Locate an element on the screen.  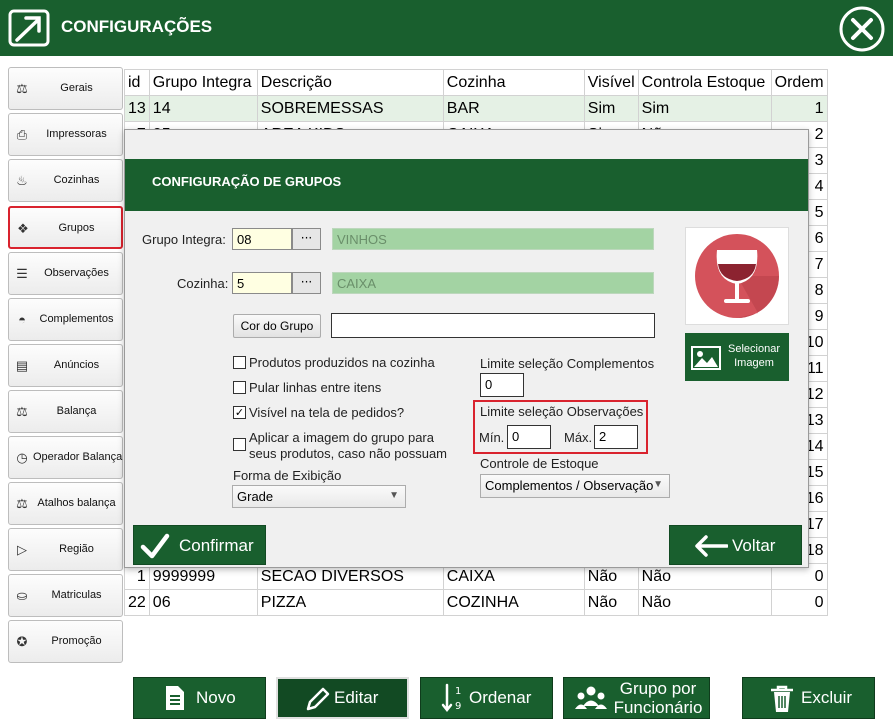
table-cell: SOBREMESSAS is located at coordinates (350, 108).